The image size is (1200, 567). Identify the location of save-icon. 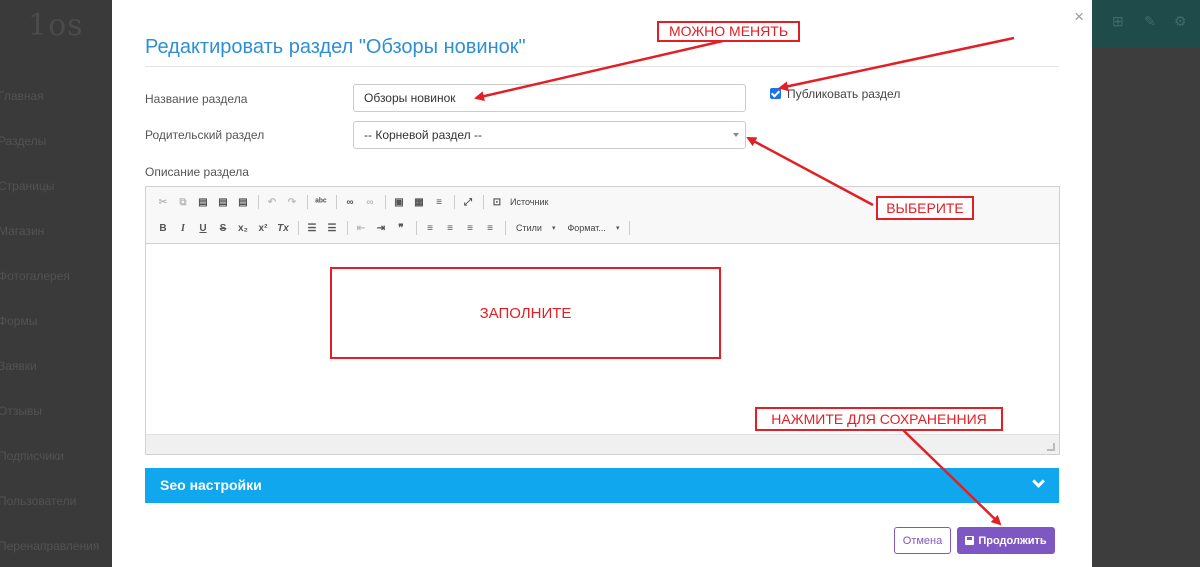
(970, 540).